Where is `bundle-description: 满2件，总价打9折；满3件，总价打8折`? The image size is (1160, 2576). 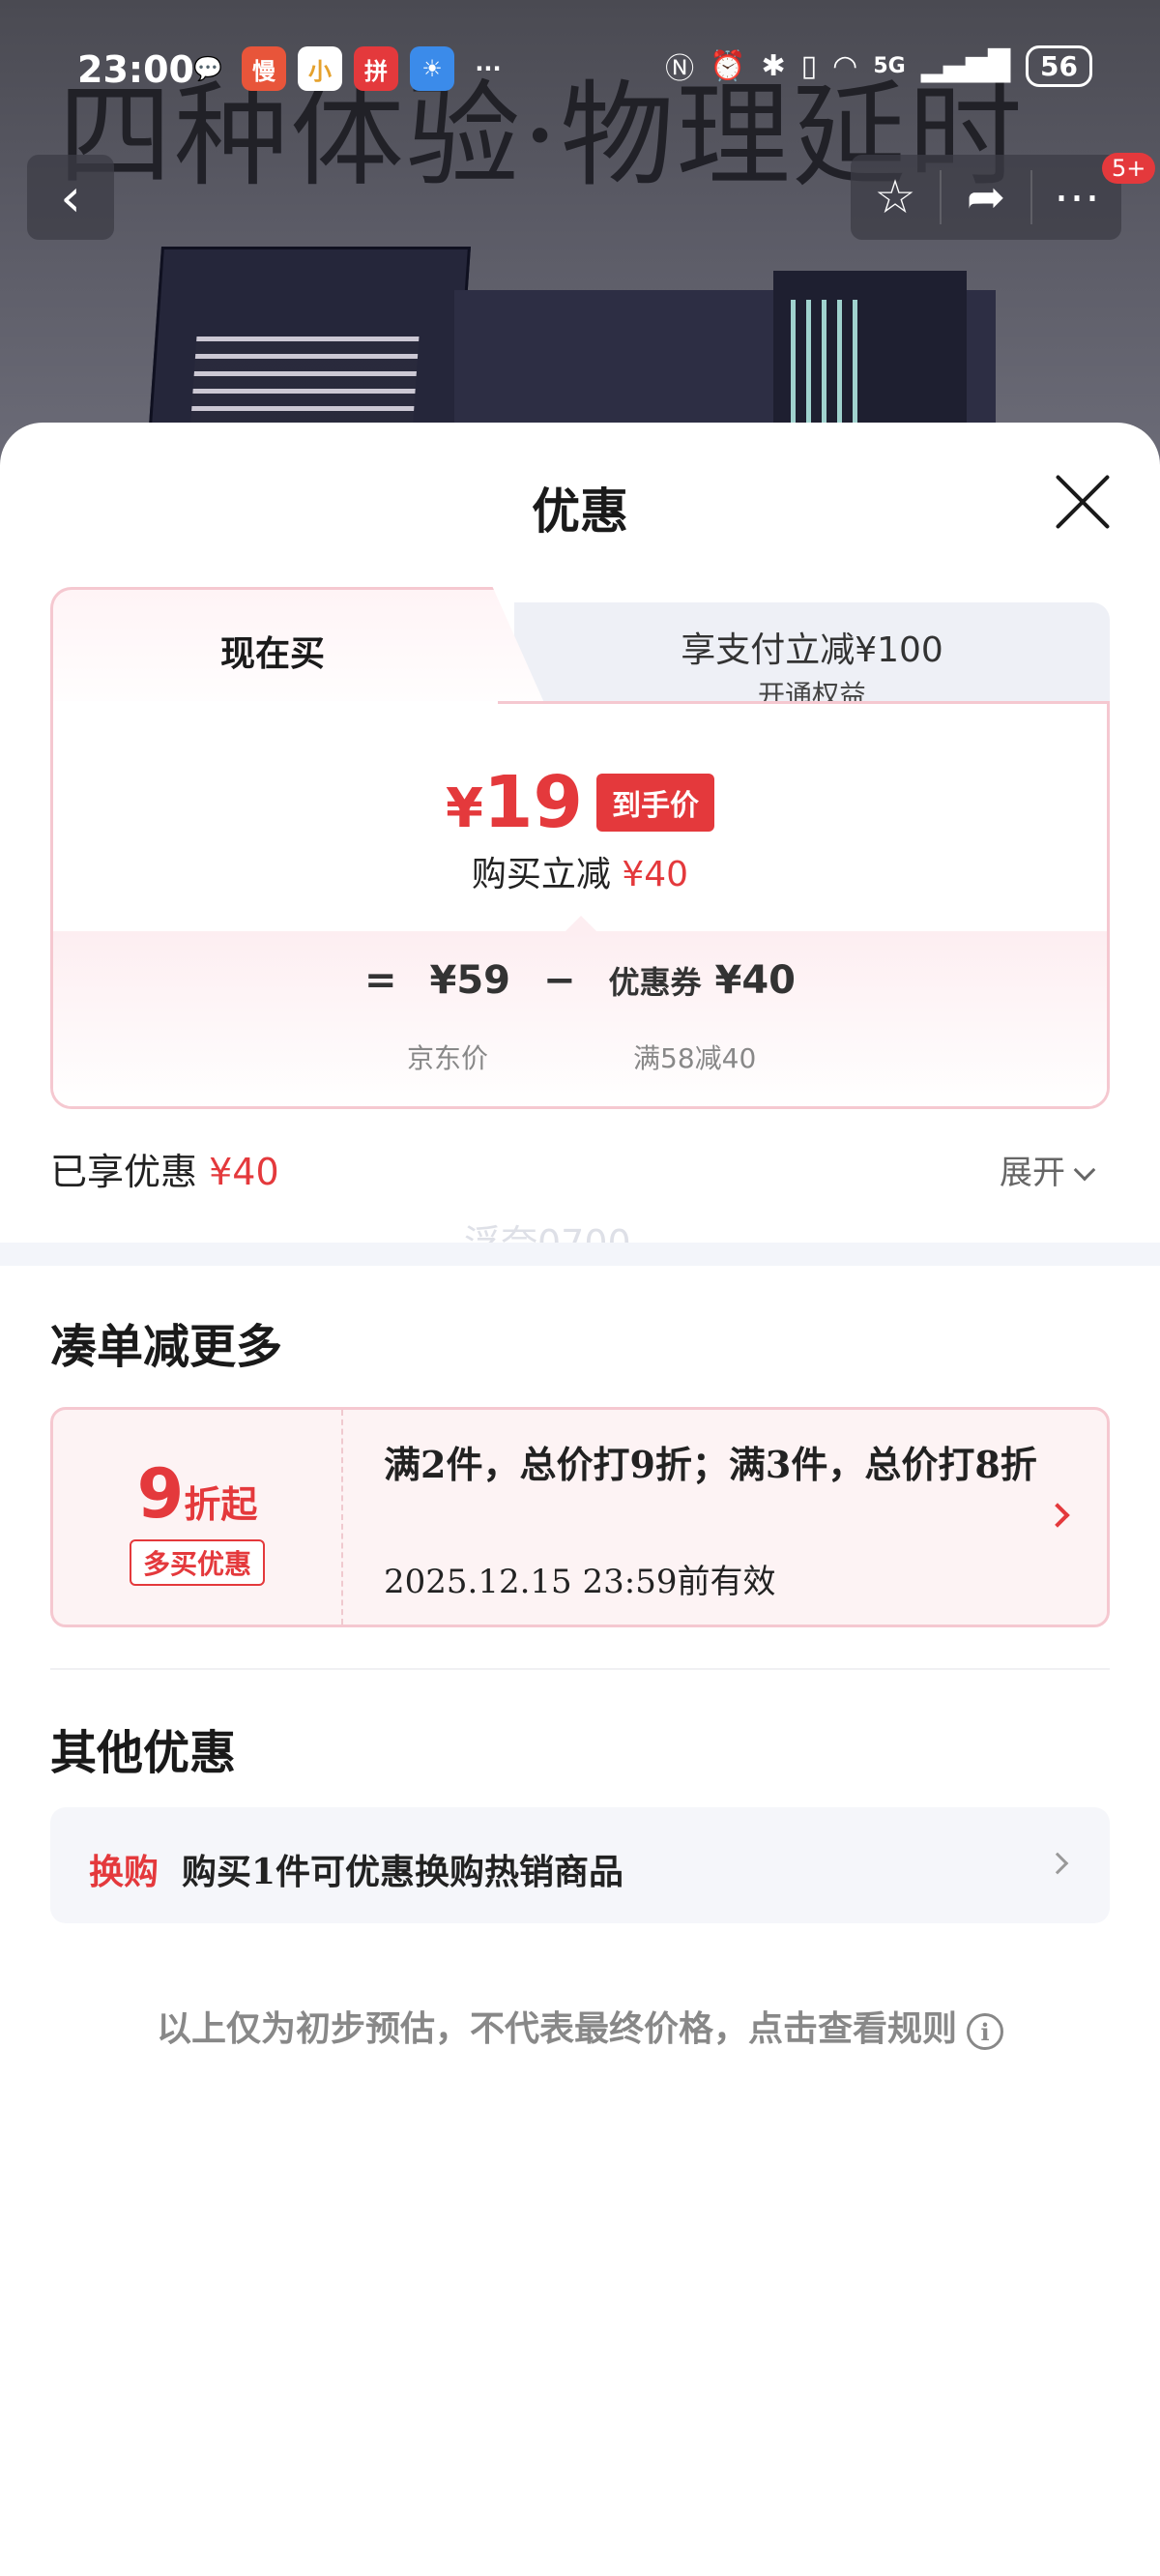
bundle-description: 满2件，总价打9折；满3件，总价打8折 is located at coordinates (710, 1464).